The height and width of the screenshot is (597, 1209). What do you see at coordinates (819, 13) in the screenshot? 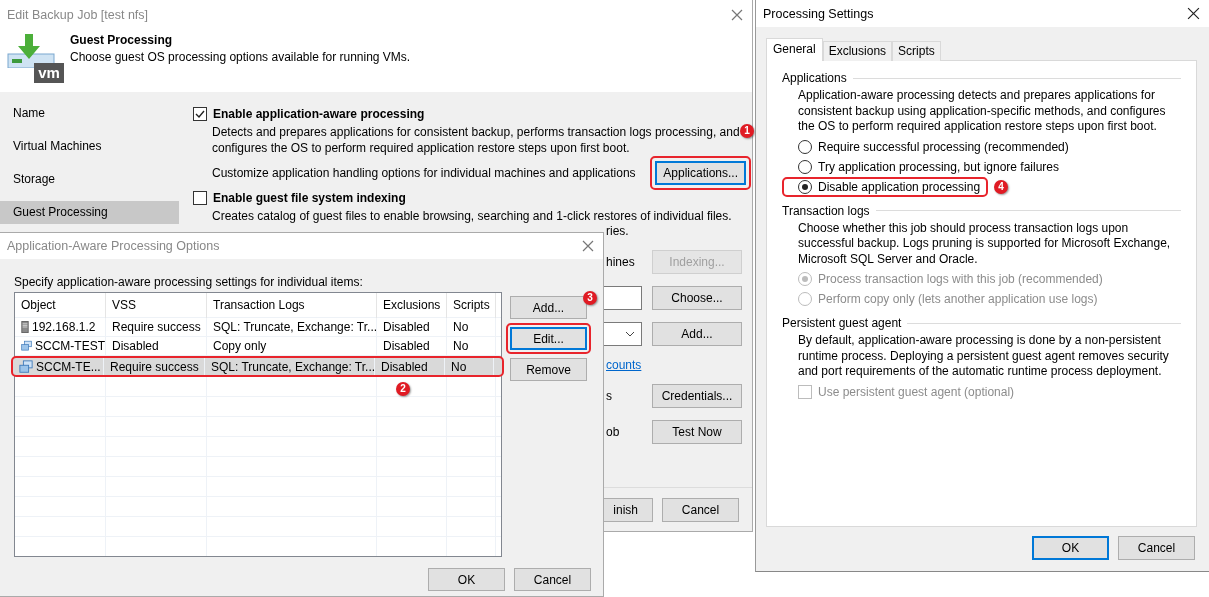
I see `window-title: Processing Settings` at bounding box center [819, 13].